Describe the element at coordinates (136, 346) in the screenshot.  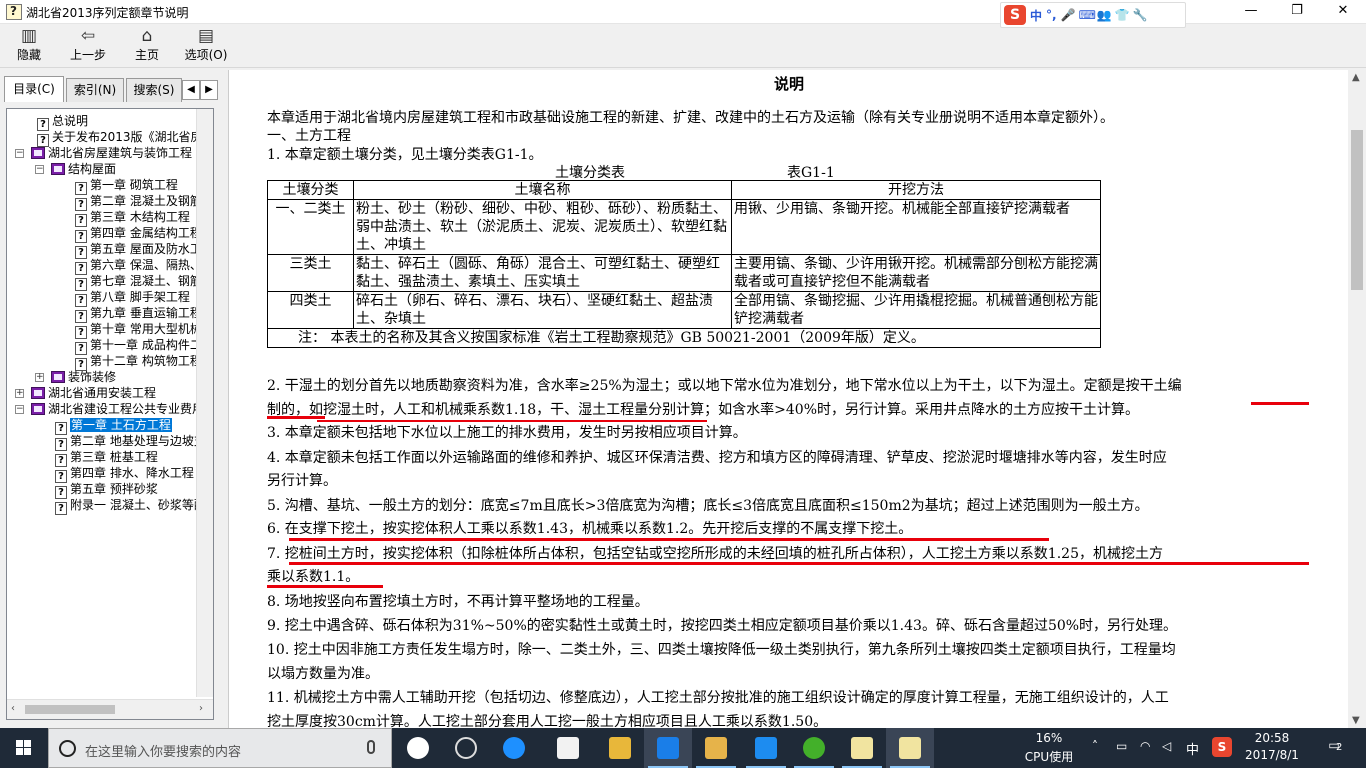
I see `tree-item: ?第十一章 成品构件二次` at that location.